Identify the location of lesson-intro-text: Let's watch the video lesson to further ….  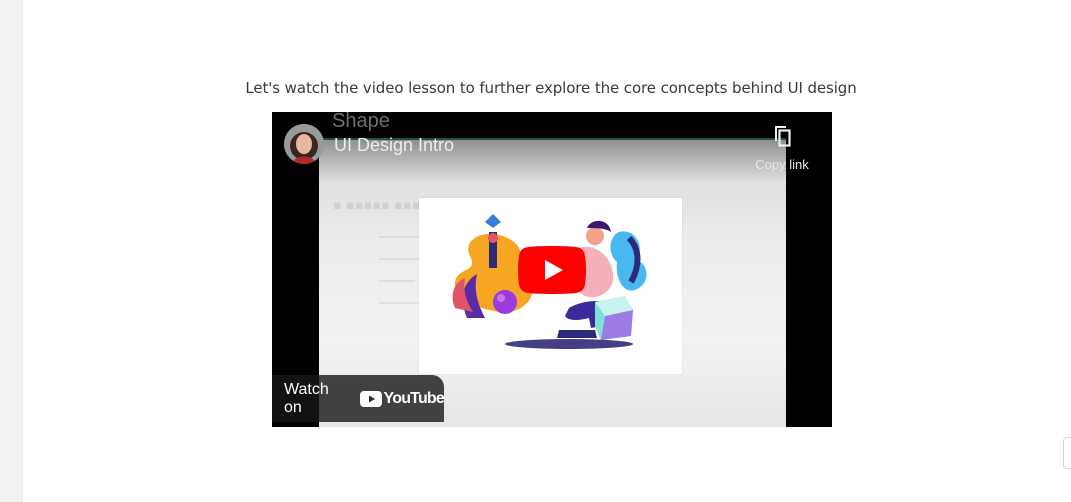
(551, 88).